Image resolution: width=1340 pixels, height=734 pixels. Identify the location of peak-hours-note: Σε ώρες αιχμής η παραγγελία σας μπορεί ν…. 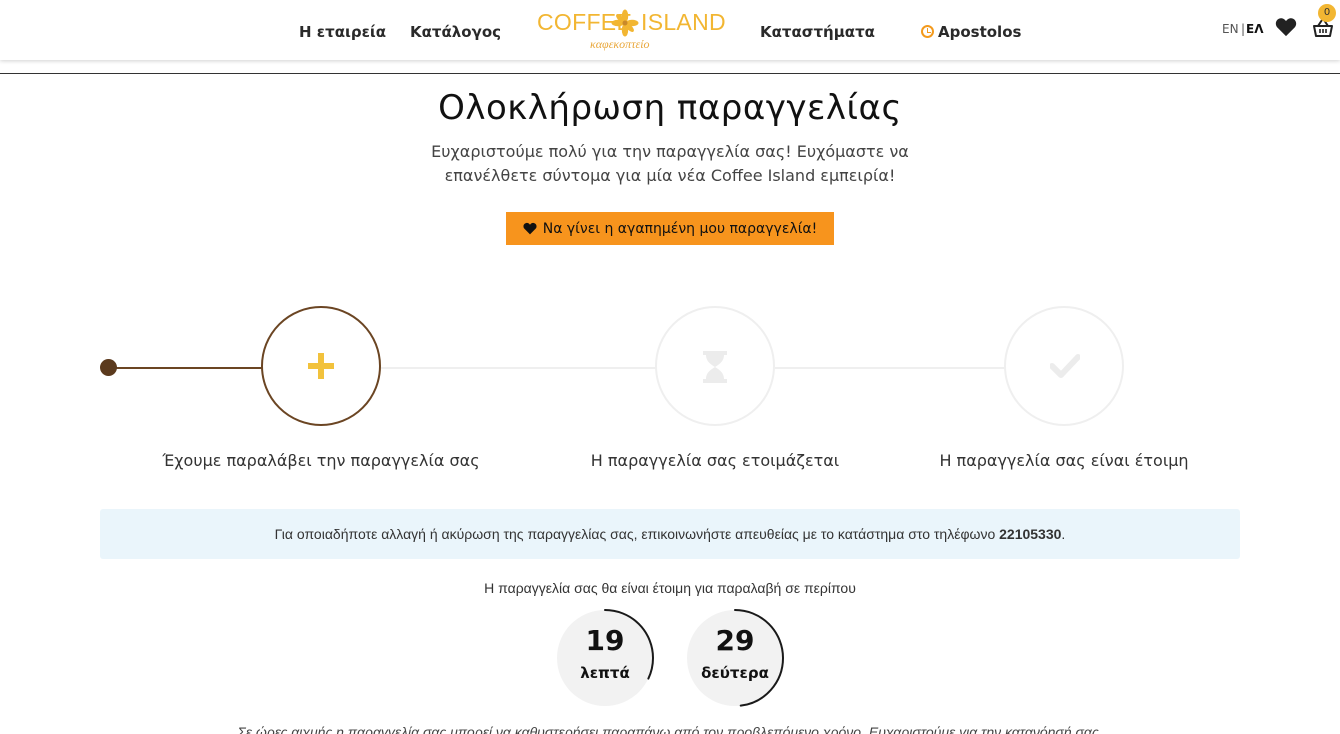
(670, 729).